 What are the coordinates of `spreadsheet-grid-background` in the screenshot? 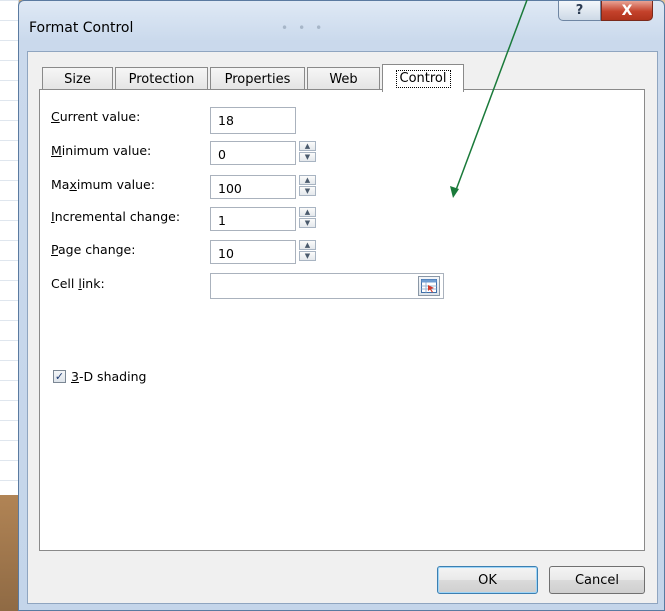 It's located at (9, 250).